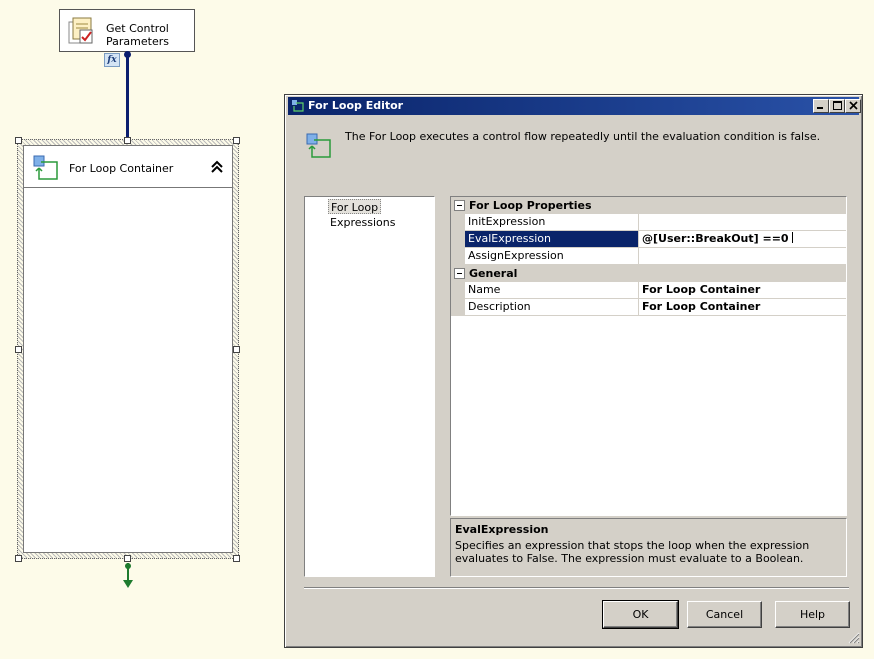 The width and height of the screenshot is (874, 659). Describe the element at coordinates (127, 558) in the screenshot. I see `resize-handle-bottom` at that location.